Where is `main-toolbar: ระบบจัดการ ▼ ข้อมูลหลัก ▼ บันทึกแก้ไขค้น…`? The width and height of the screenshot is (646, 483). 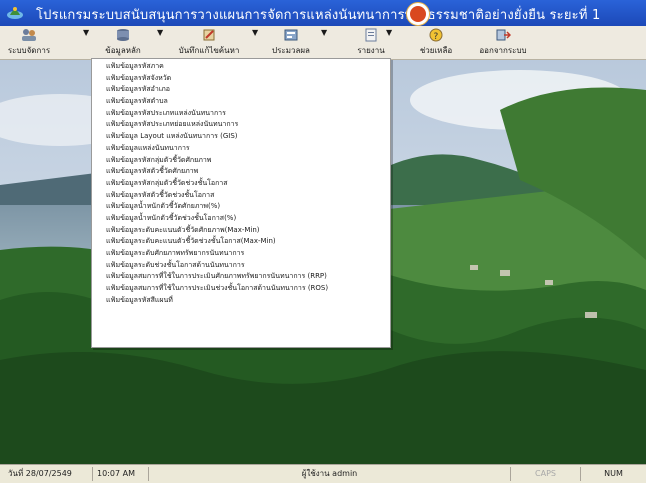
main-toolbar: ระบบจัดการ ▼ ข้อมูลหลัก ▼ บันทึกแก้ไขค้น… is located at coordinates (323, 43).